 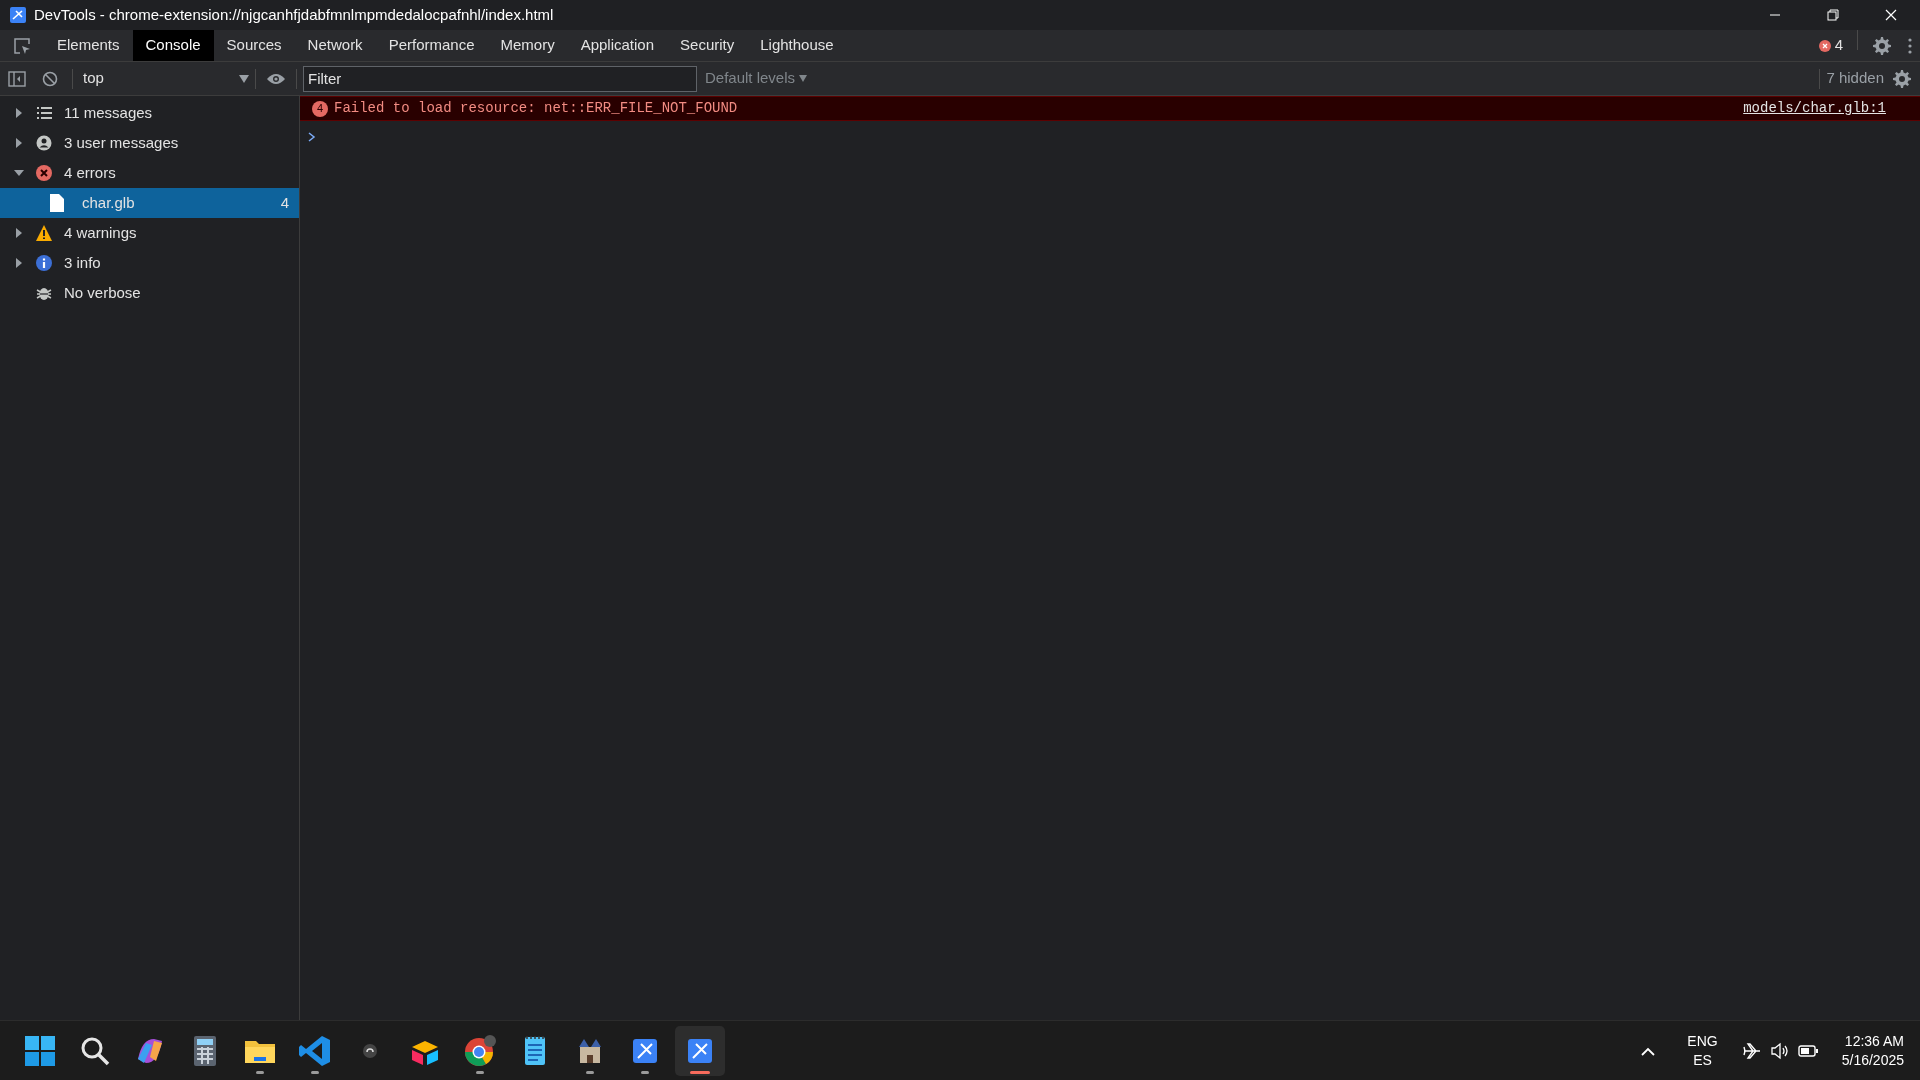 I want to click on levels-dropdown: Default levels, so click(x=756, y=78).